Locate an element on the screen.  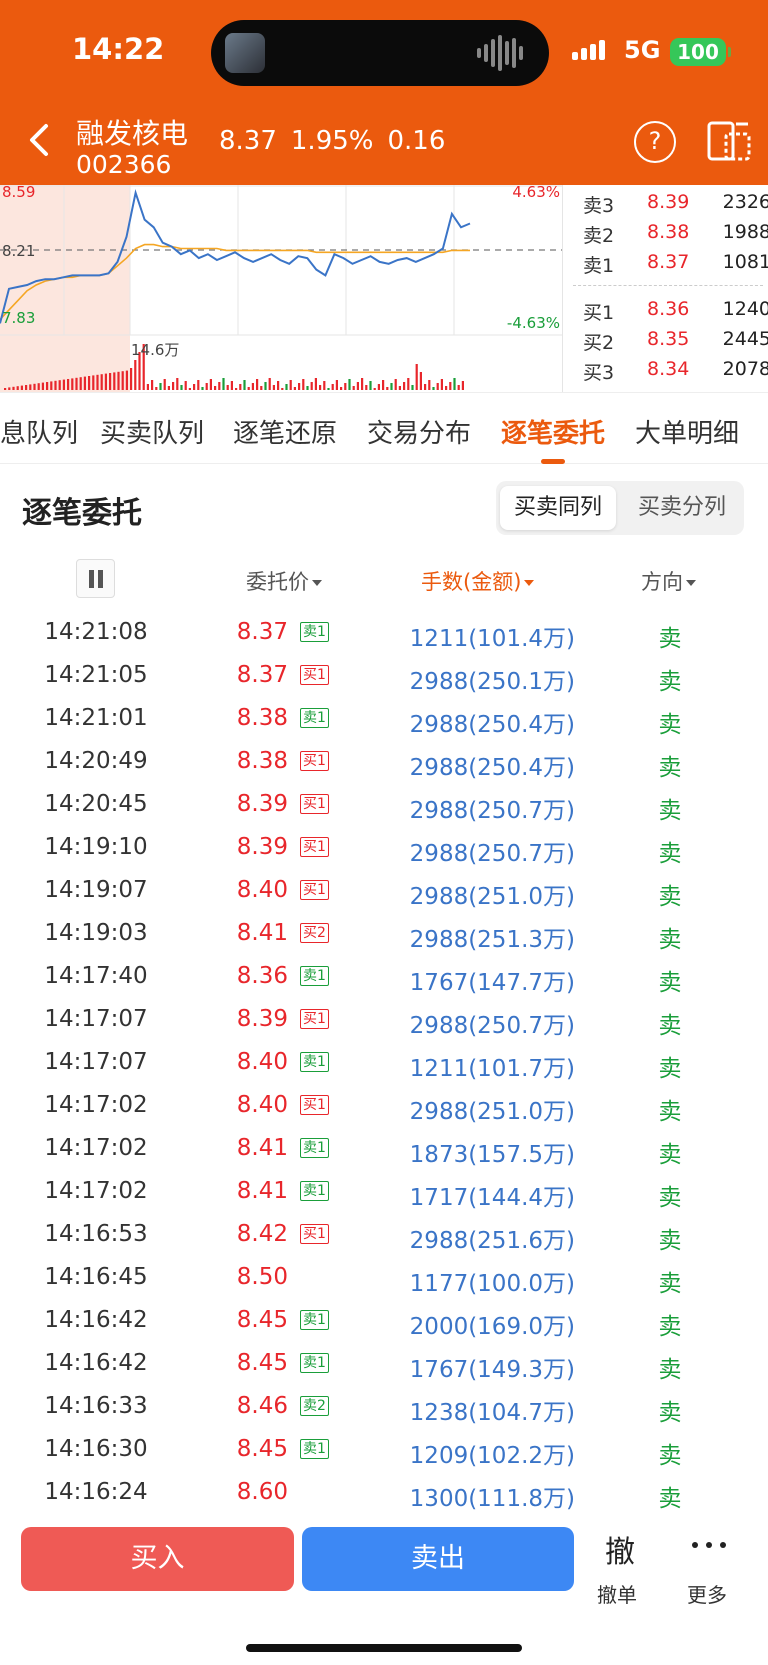
sell-button: 卖出 is located at coordinates (438, 1559).